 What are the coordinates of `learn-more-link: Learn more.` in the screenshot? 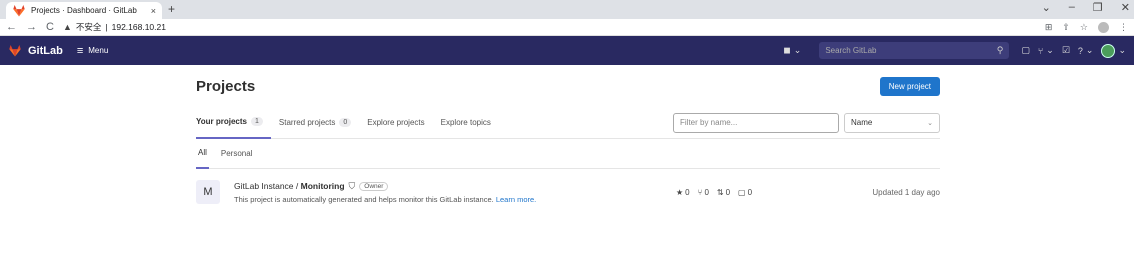 It's located at (516, 199).